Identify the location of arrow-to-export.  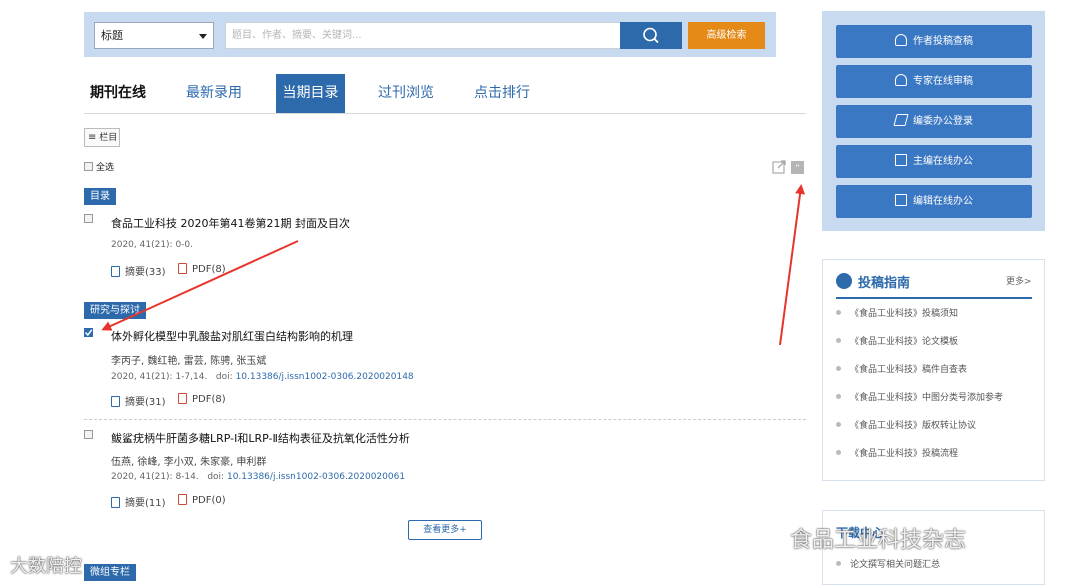
(792, 265).